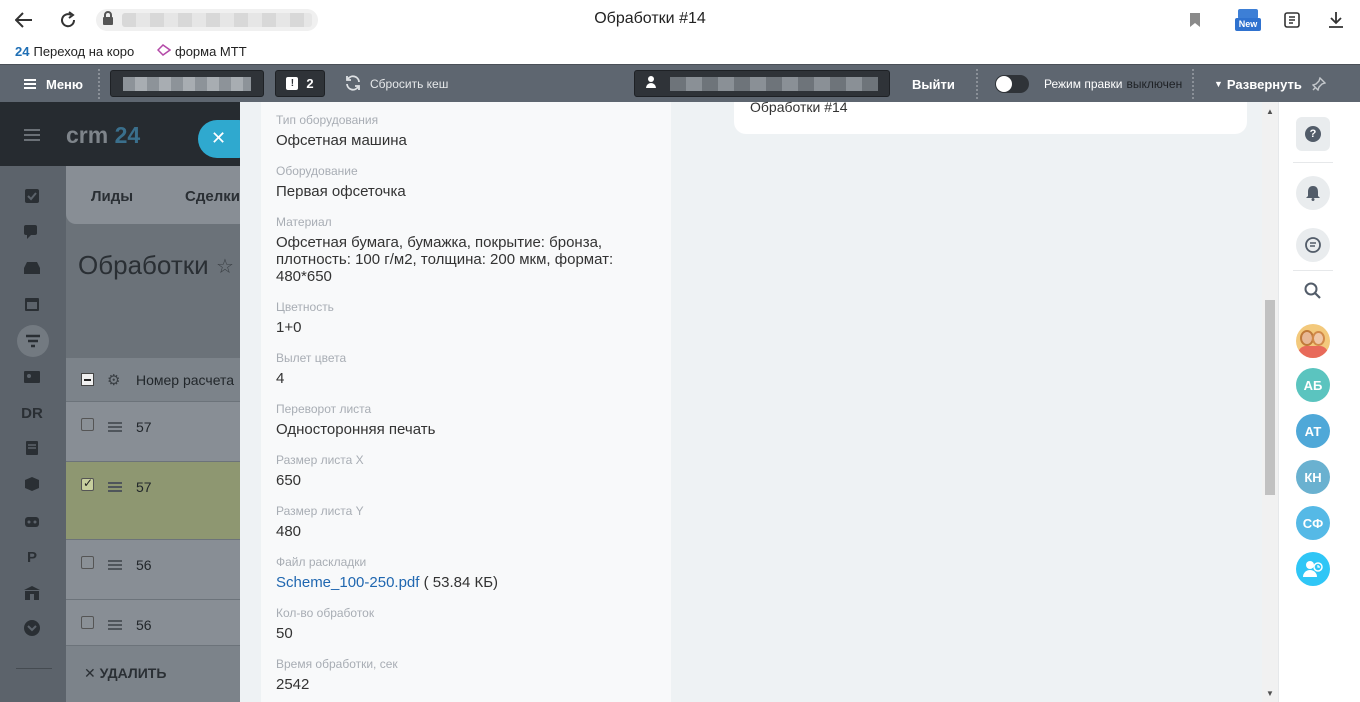  I want to click on close-icon: ✕, so click(90, 673).